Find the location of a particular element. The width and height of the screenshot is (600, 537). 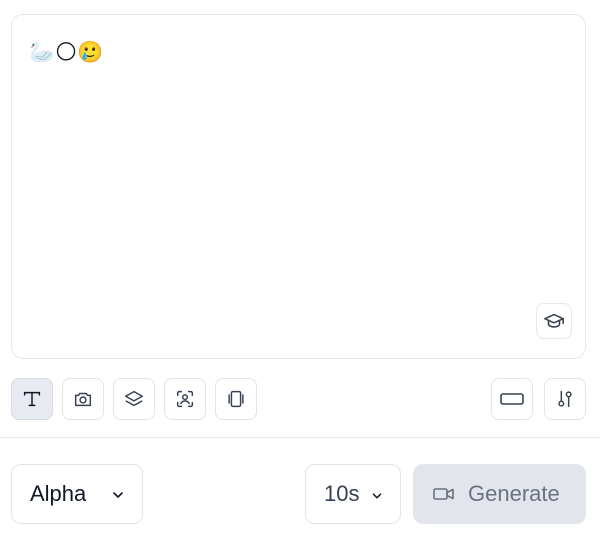

layers-icon is located at coordinates (134, 398).